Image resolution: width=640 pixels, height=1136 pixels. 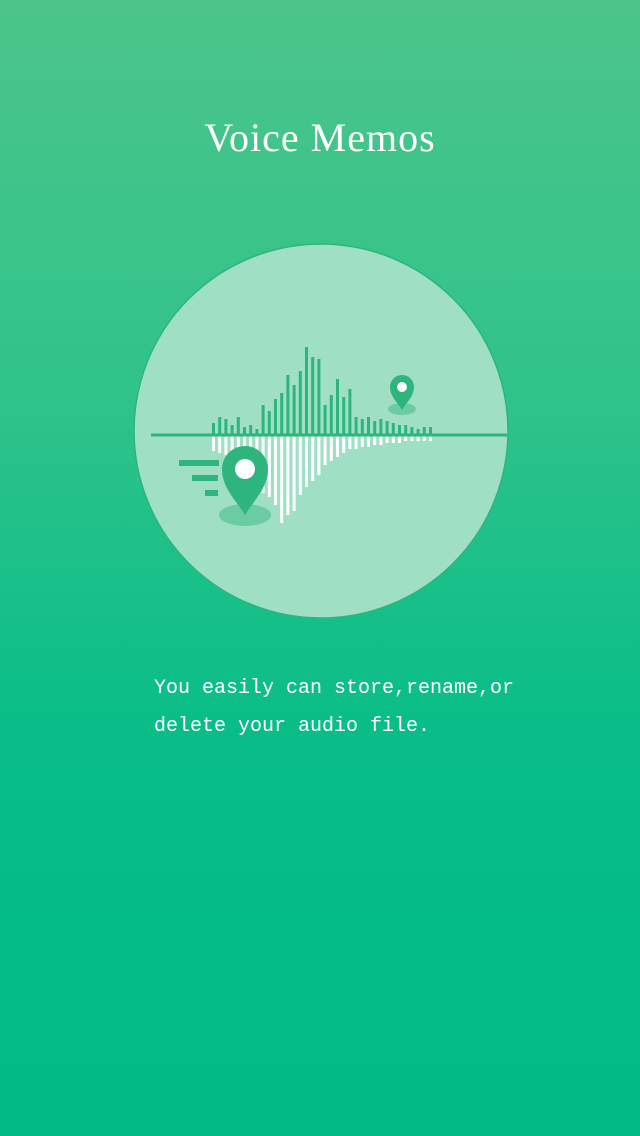 I want to click on page-title: Voice Memos, so click(x=320, y=137).